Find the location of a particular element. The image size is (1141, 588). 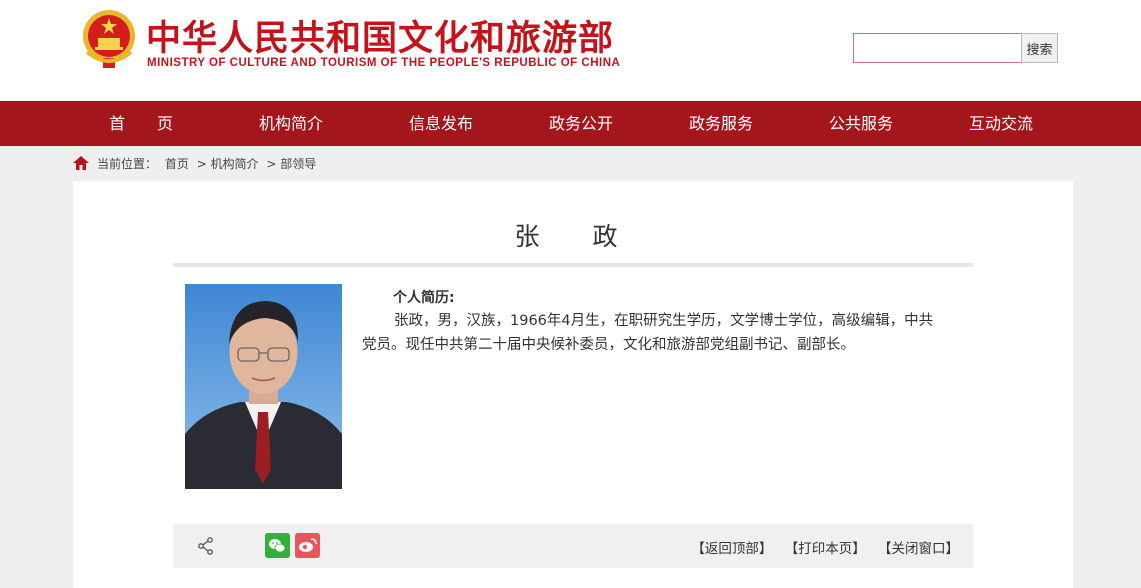

print-page-link: 【打印本页】 is located at coordinates (825, 549).